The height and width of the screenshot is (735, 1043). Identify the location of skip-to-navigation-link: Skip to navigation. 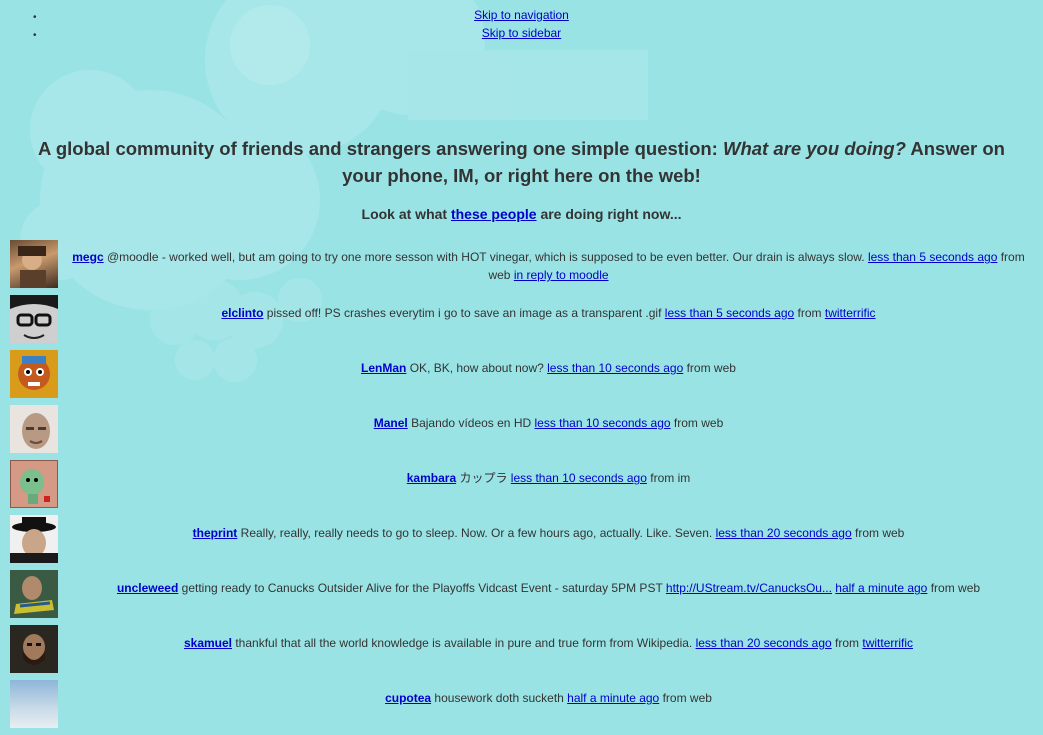
(521, 15).